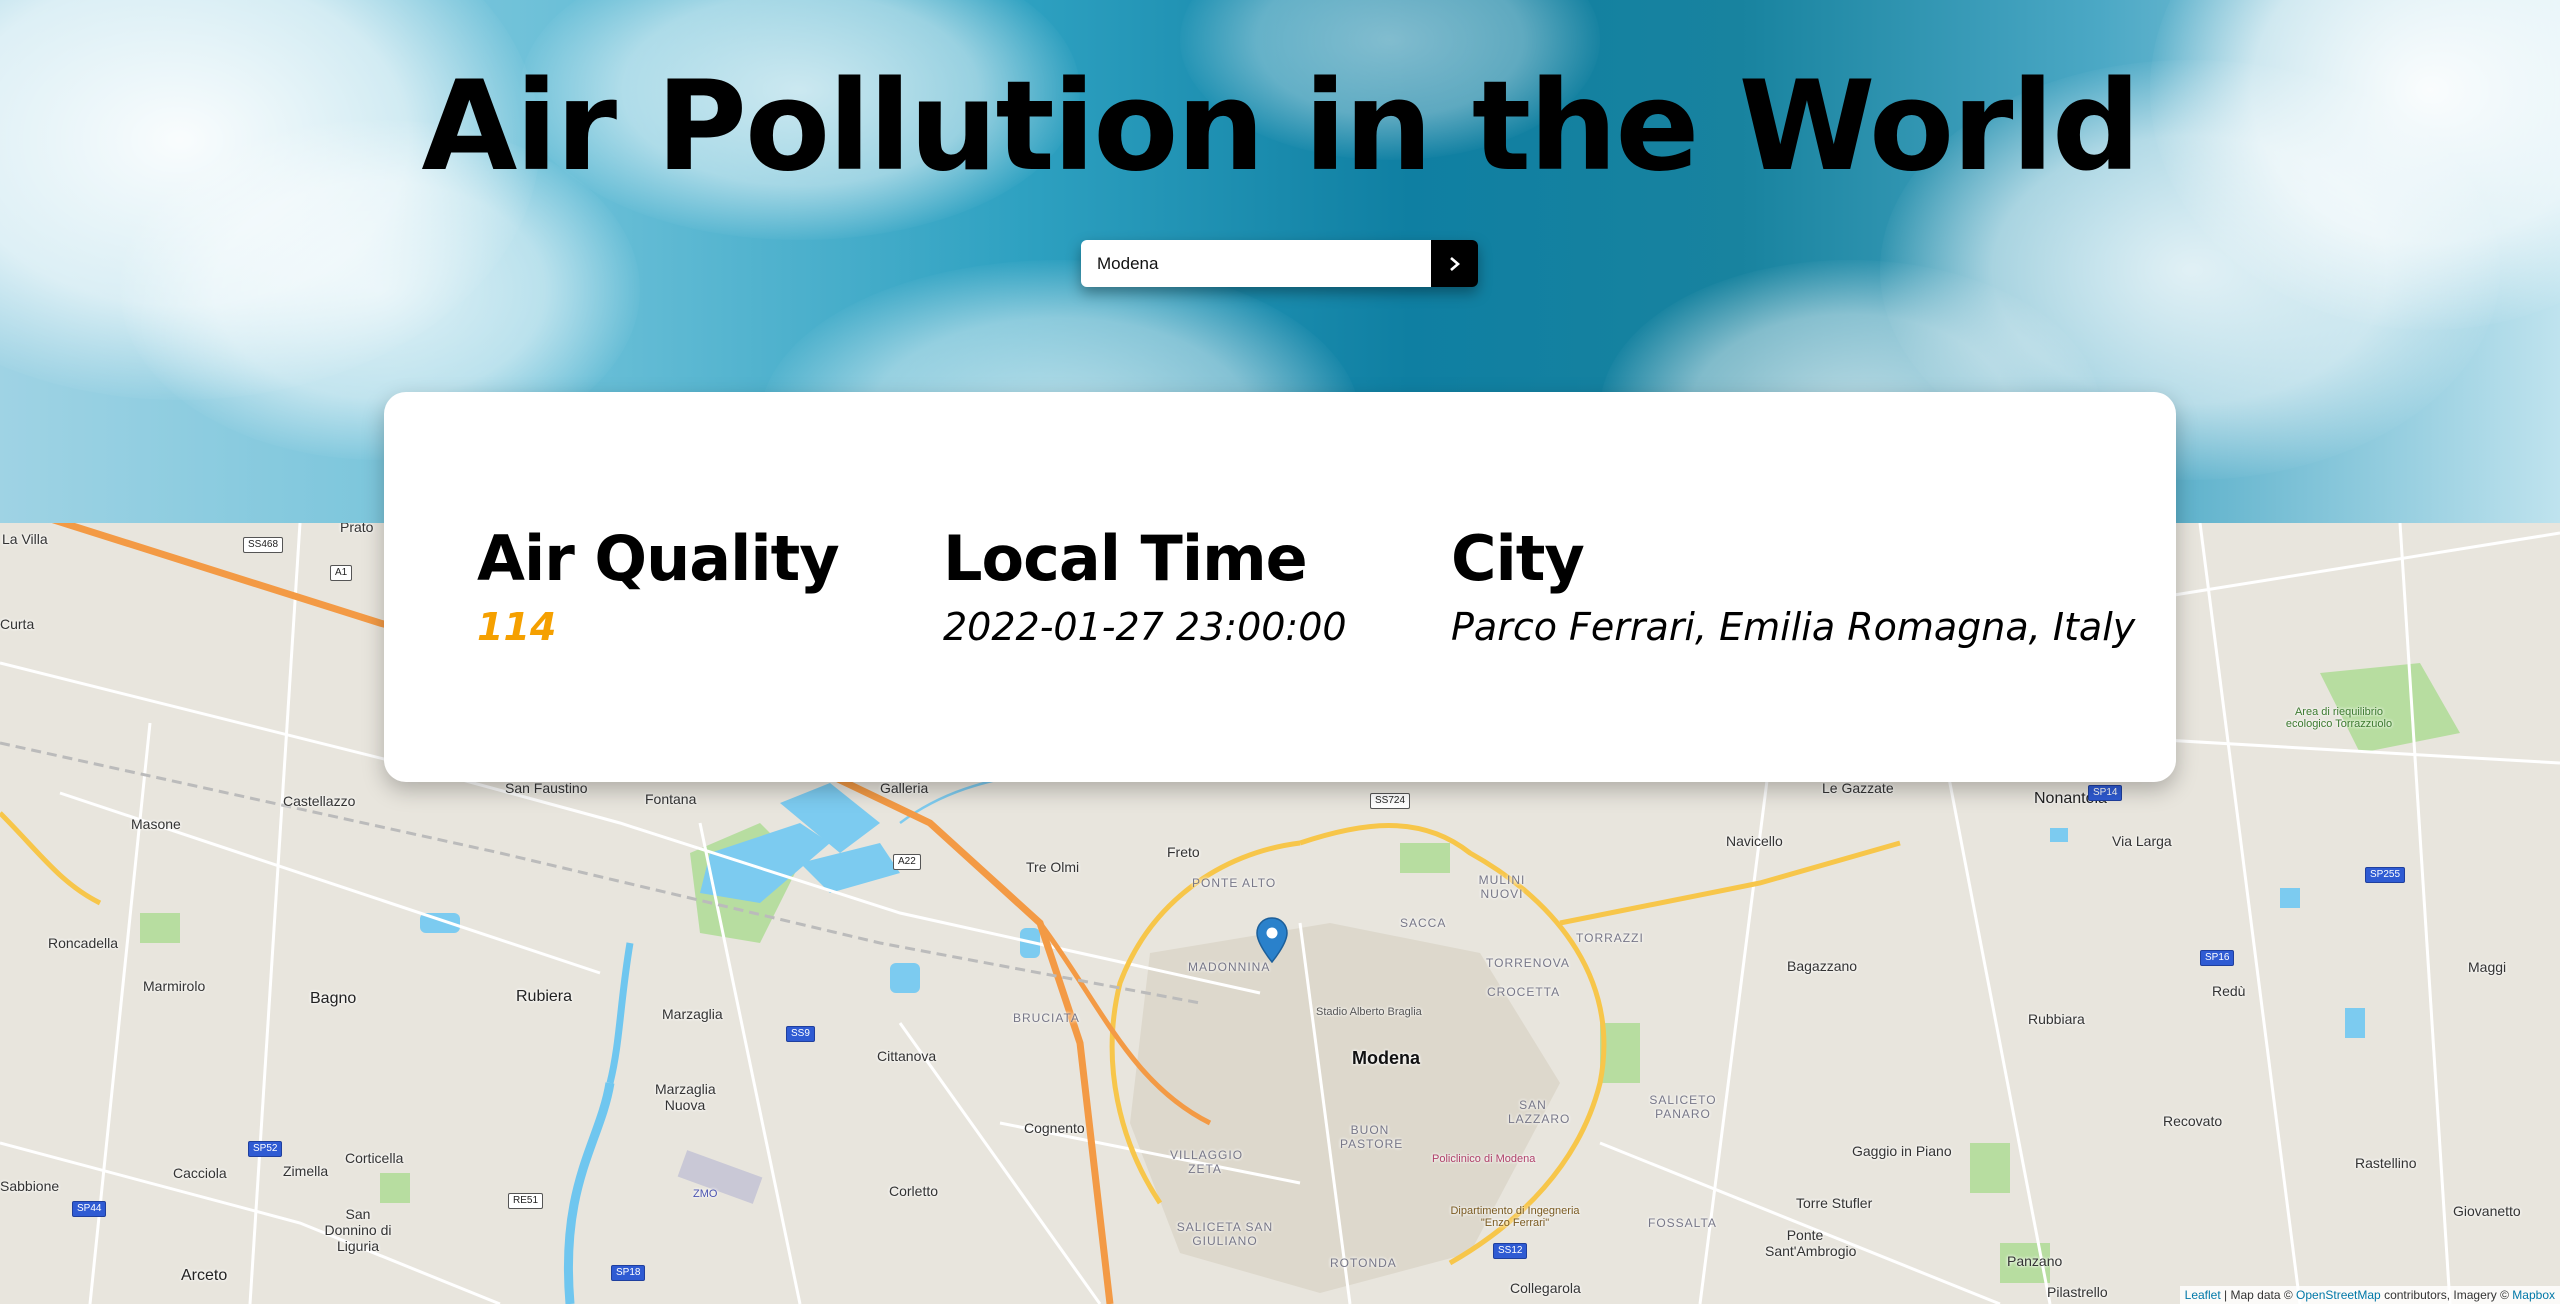 The image size is (2560, 1304). I want to click on map-district-crocetta: CROCETTA, so click(1524, 992).